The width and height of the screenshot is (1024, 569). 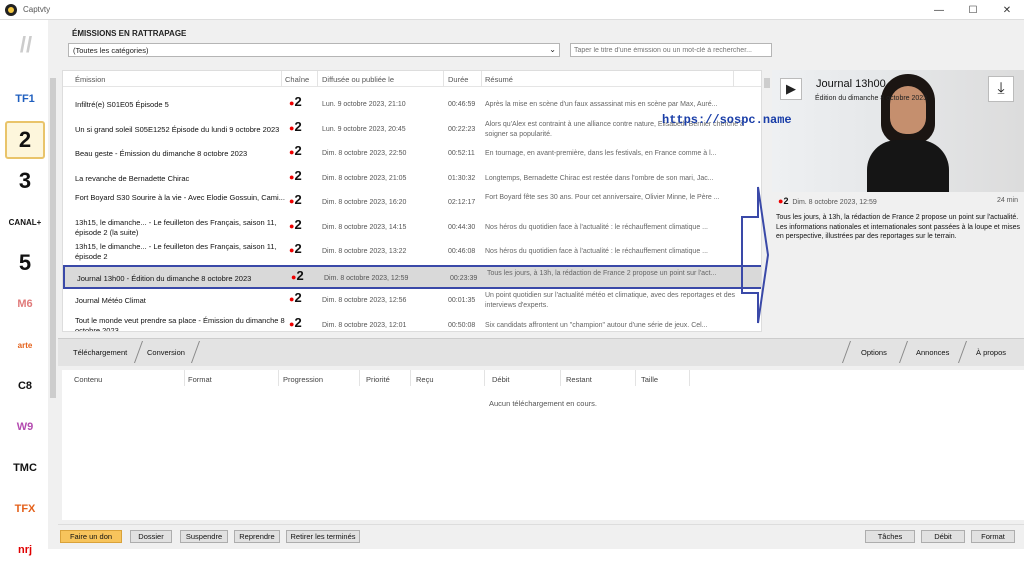 What do you see at coordinates (932, 352) in the screenshot?
I see `tab-annonces: Annonces` at bounding box center [932, 352].